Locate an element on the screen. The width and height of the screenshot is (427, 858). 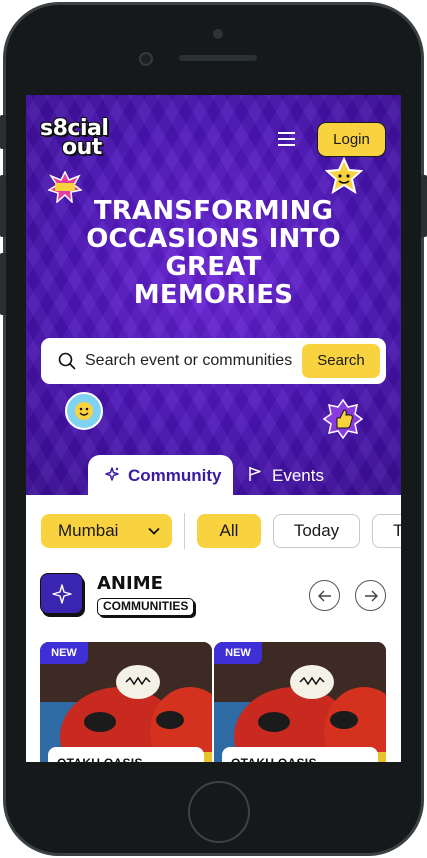
flag-icon is located at coordinates (255, 474).